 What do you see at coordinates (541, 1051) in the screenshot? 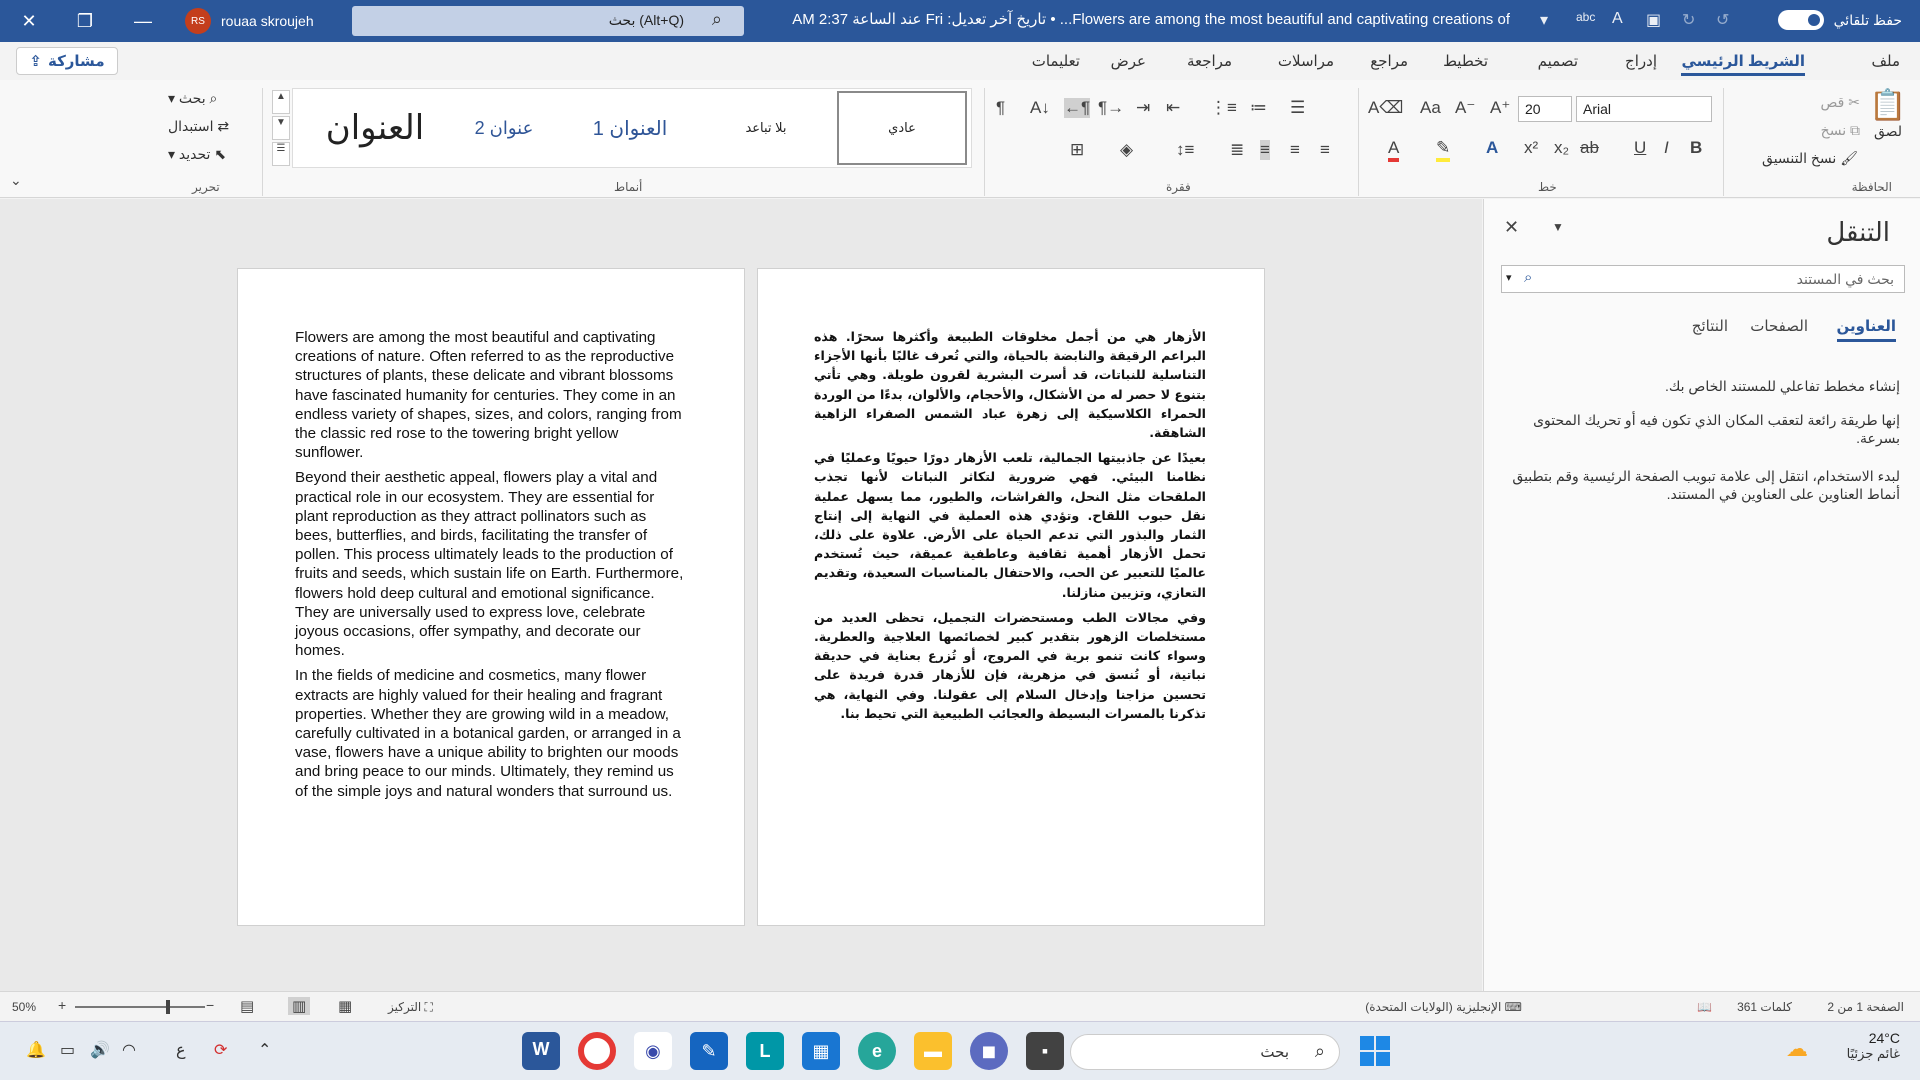
I see `word-app-icon: W` at bounding box center [541, 1051].